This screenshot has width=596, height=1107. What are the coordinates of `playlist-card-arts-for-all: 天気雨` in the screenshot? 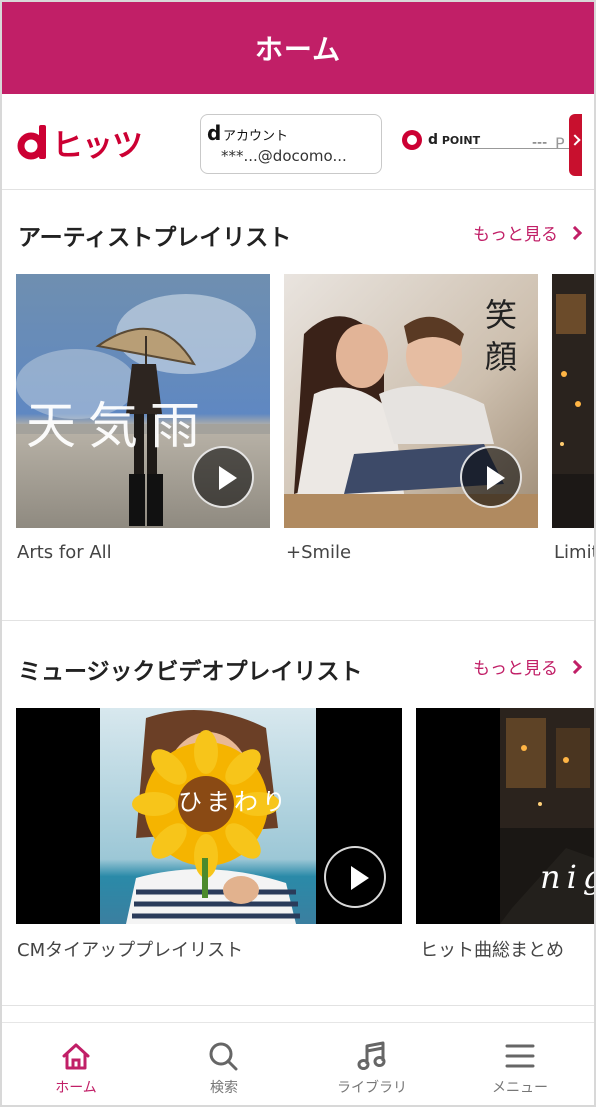 It's located at (143, 401).